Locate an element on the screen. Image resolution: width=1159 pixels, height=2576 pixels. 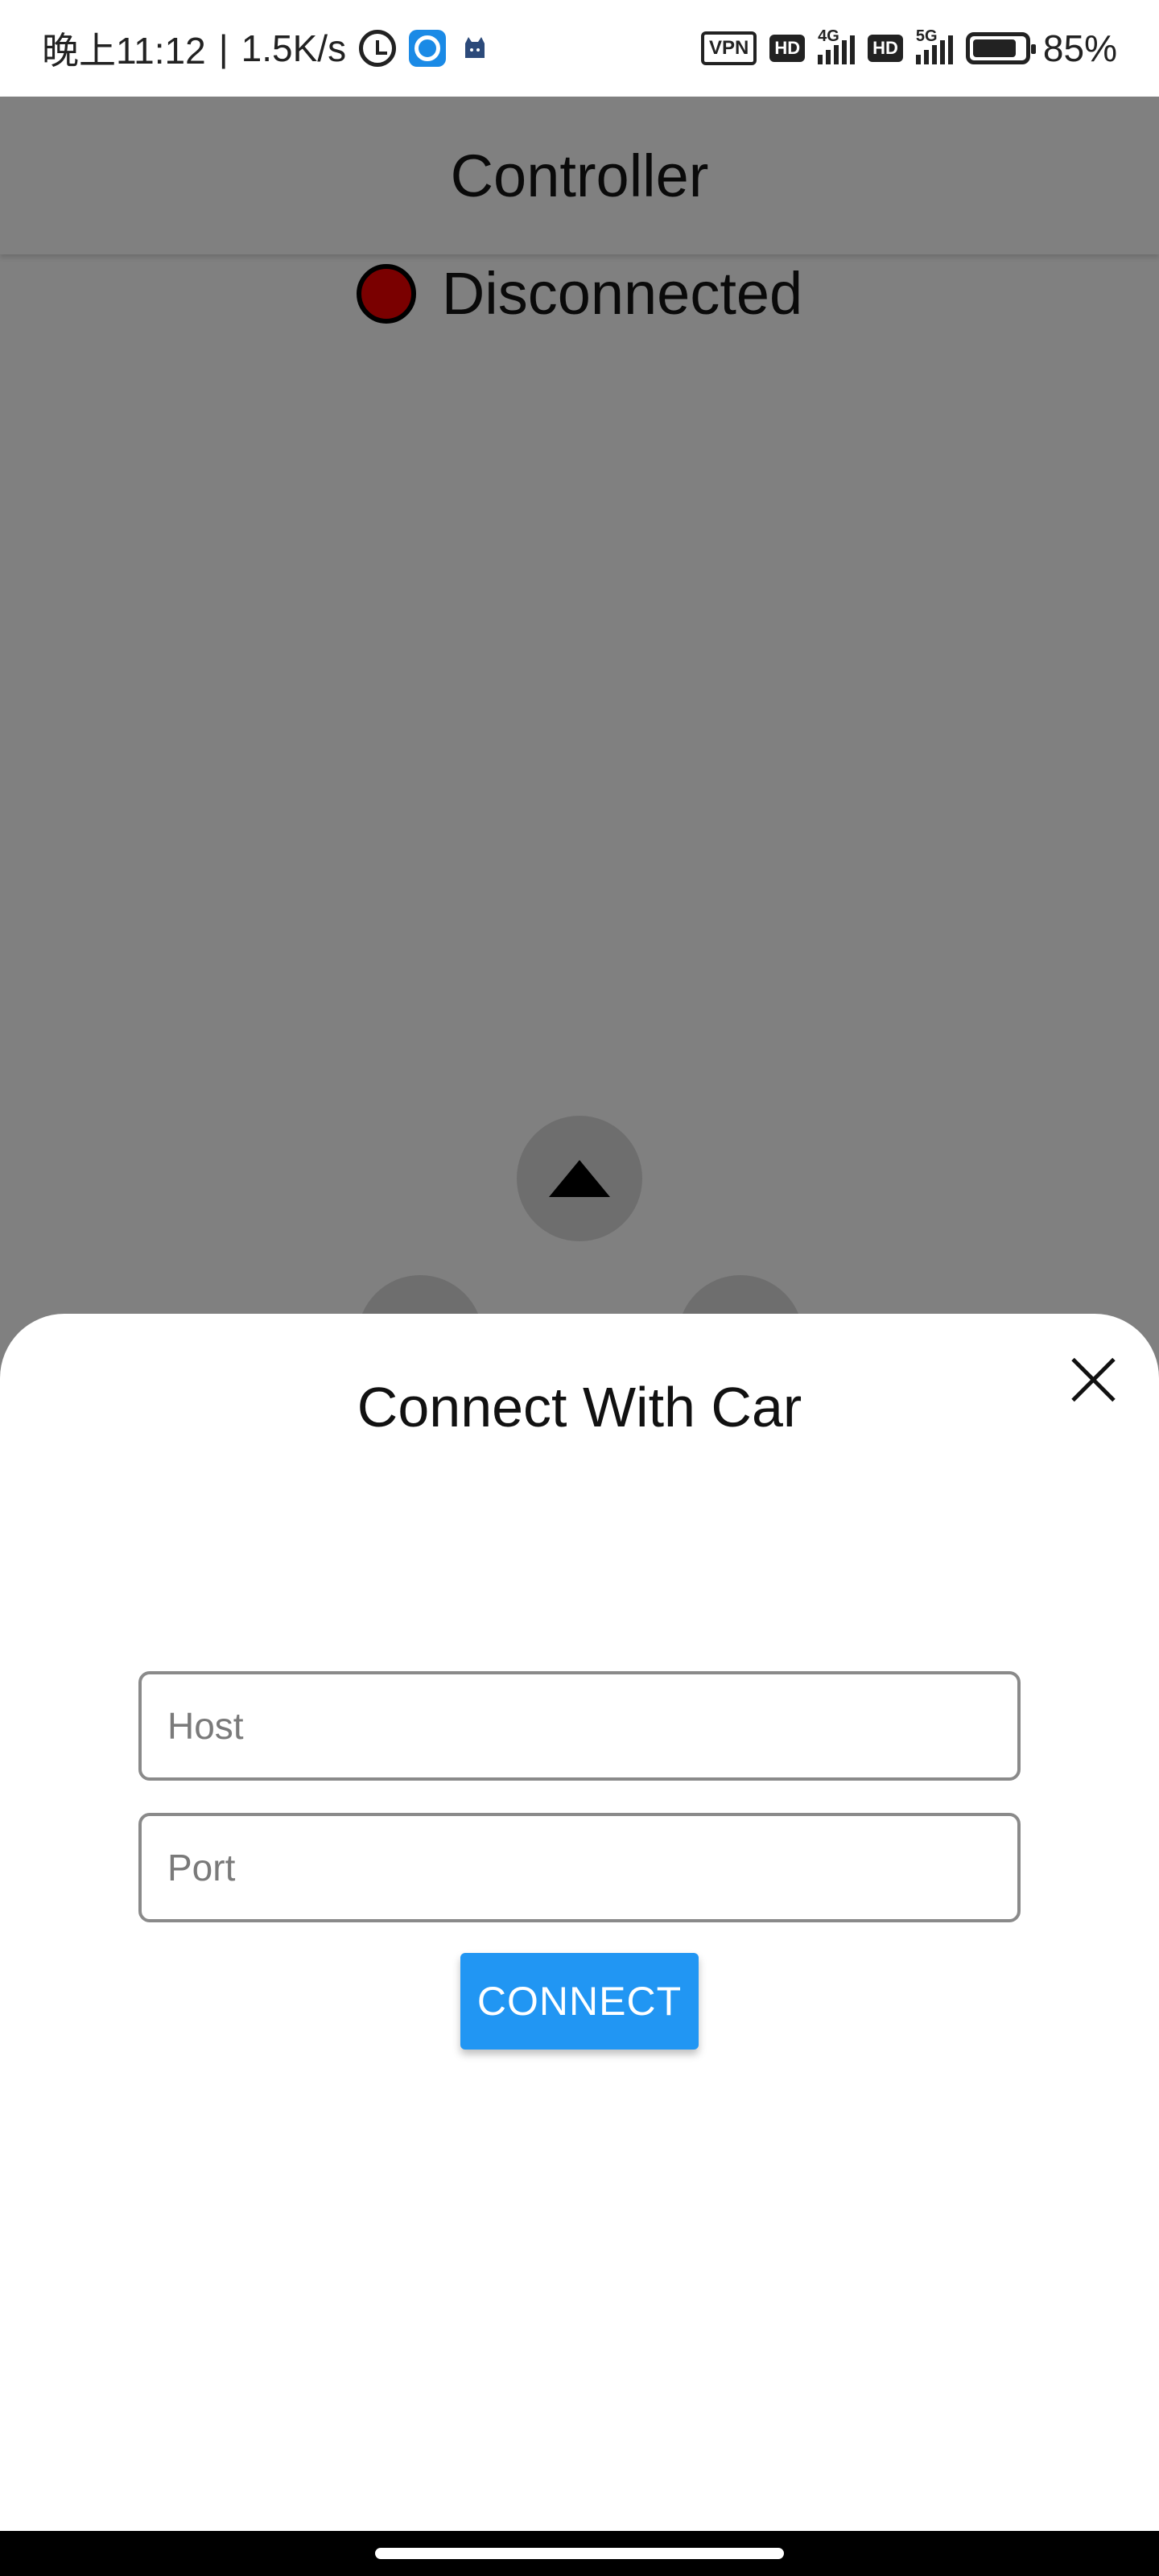
network-type-4g: 4G is located at coordinates (828, 36).